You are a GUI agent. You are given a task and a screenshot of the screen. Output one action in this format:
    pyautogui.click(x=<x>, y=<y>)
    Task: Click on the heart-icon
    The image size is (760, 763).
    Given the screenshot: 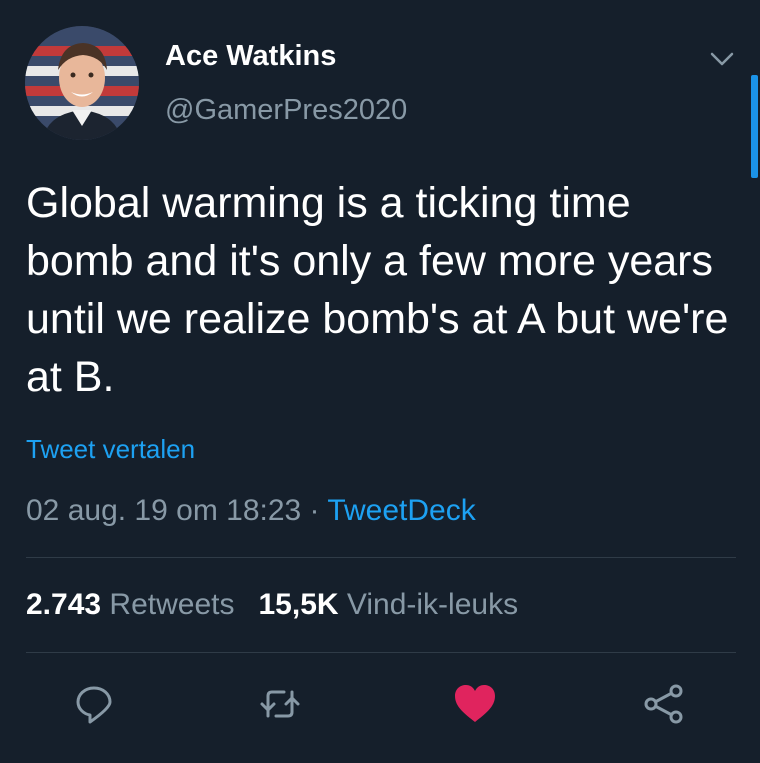 What is the action you would take?
    pyautogui.click(x=475, y=704)
    